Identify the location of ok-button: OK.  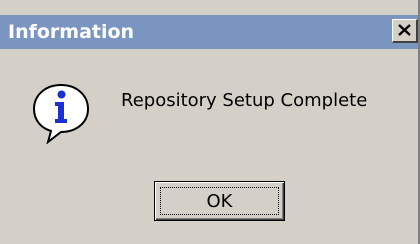
(219, 201).